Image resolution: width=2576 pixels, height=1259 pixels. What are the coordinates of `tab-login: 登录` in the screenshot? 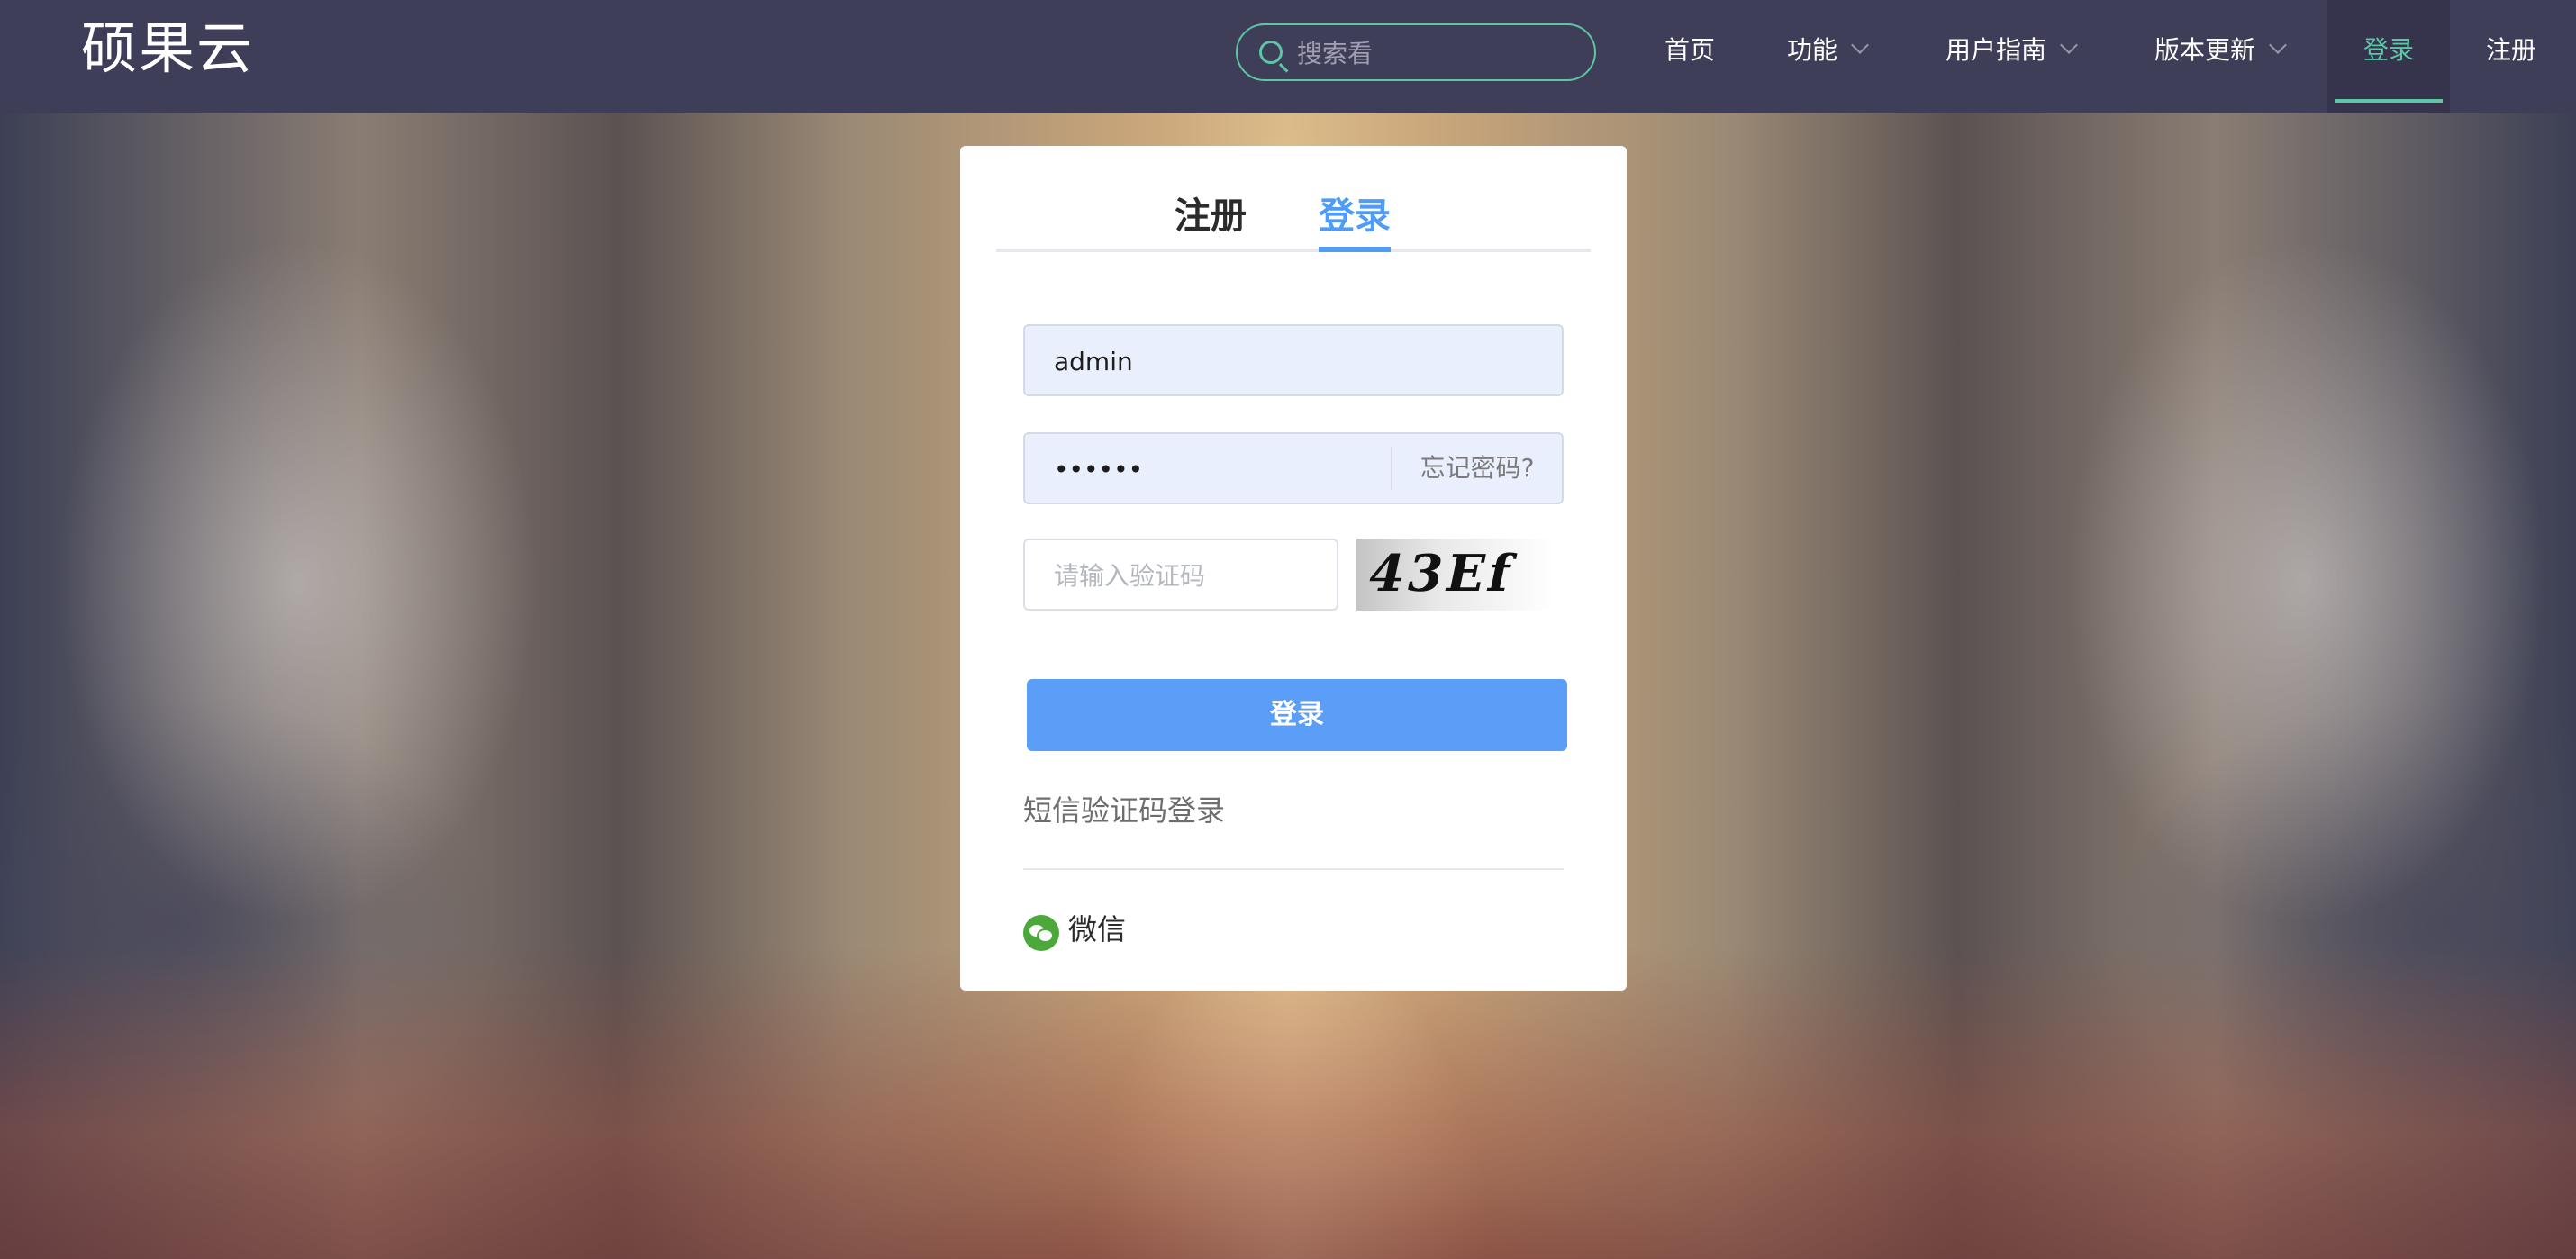 It's located at (1355, 216).